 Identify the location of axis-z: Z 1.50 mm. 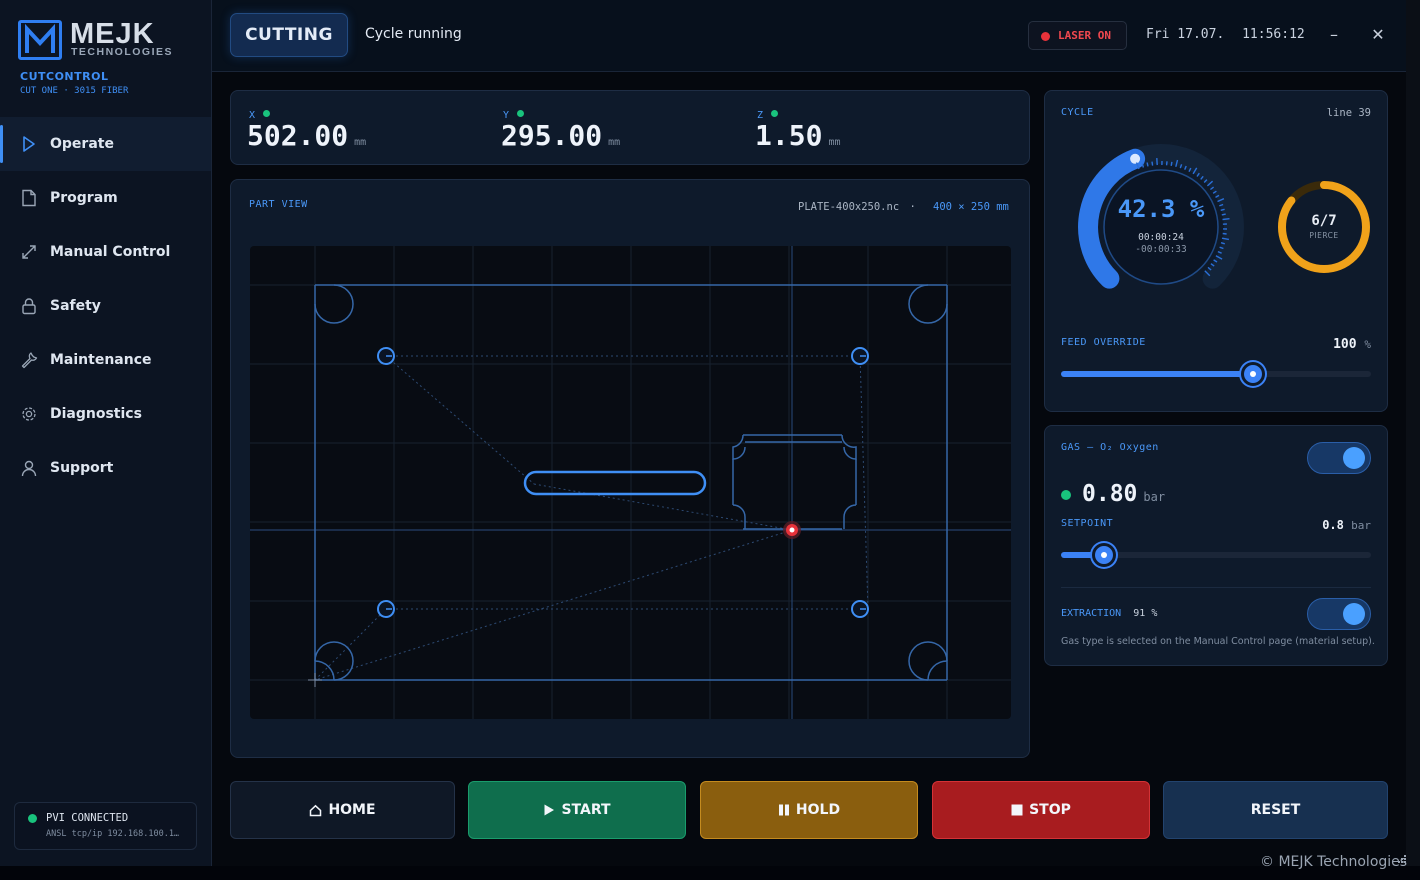
(797, 127).